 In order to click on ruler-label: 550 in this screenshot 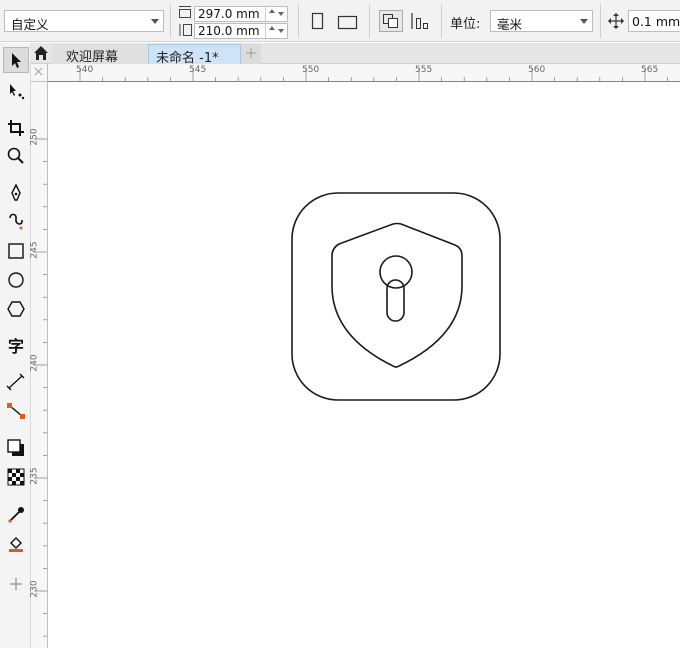, I will do `click(311, 70)`.